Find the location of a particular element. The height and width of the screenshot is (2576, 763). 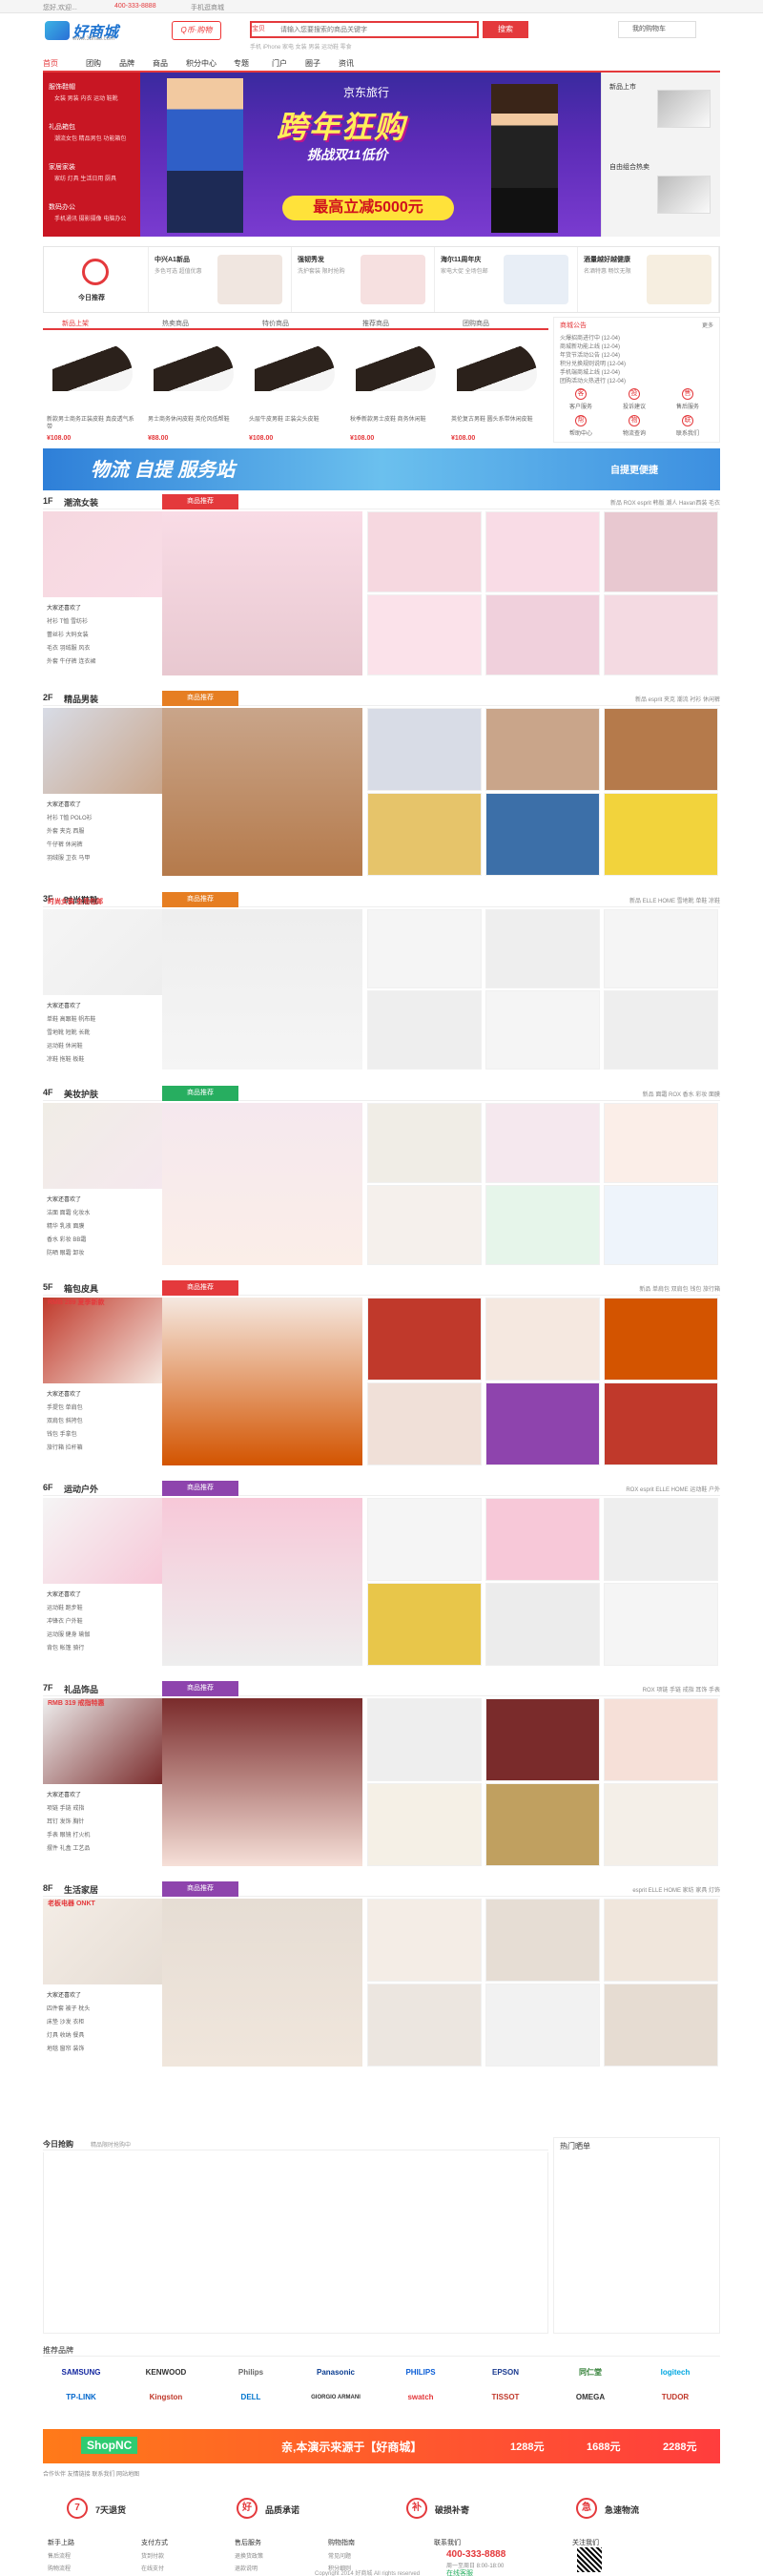

tab: 新品上架 is located at coordinates (75, 323).